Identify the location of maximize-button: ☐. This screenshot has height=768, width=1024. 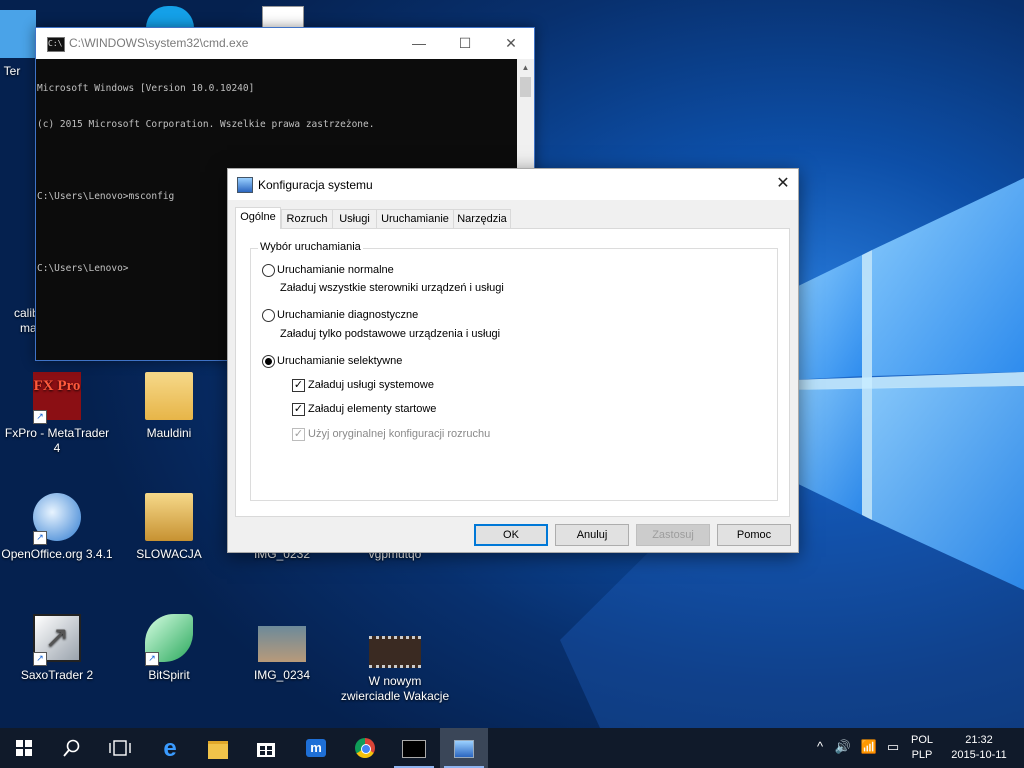
(465, 43).